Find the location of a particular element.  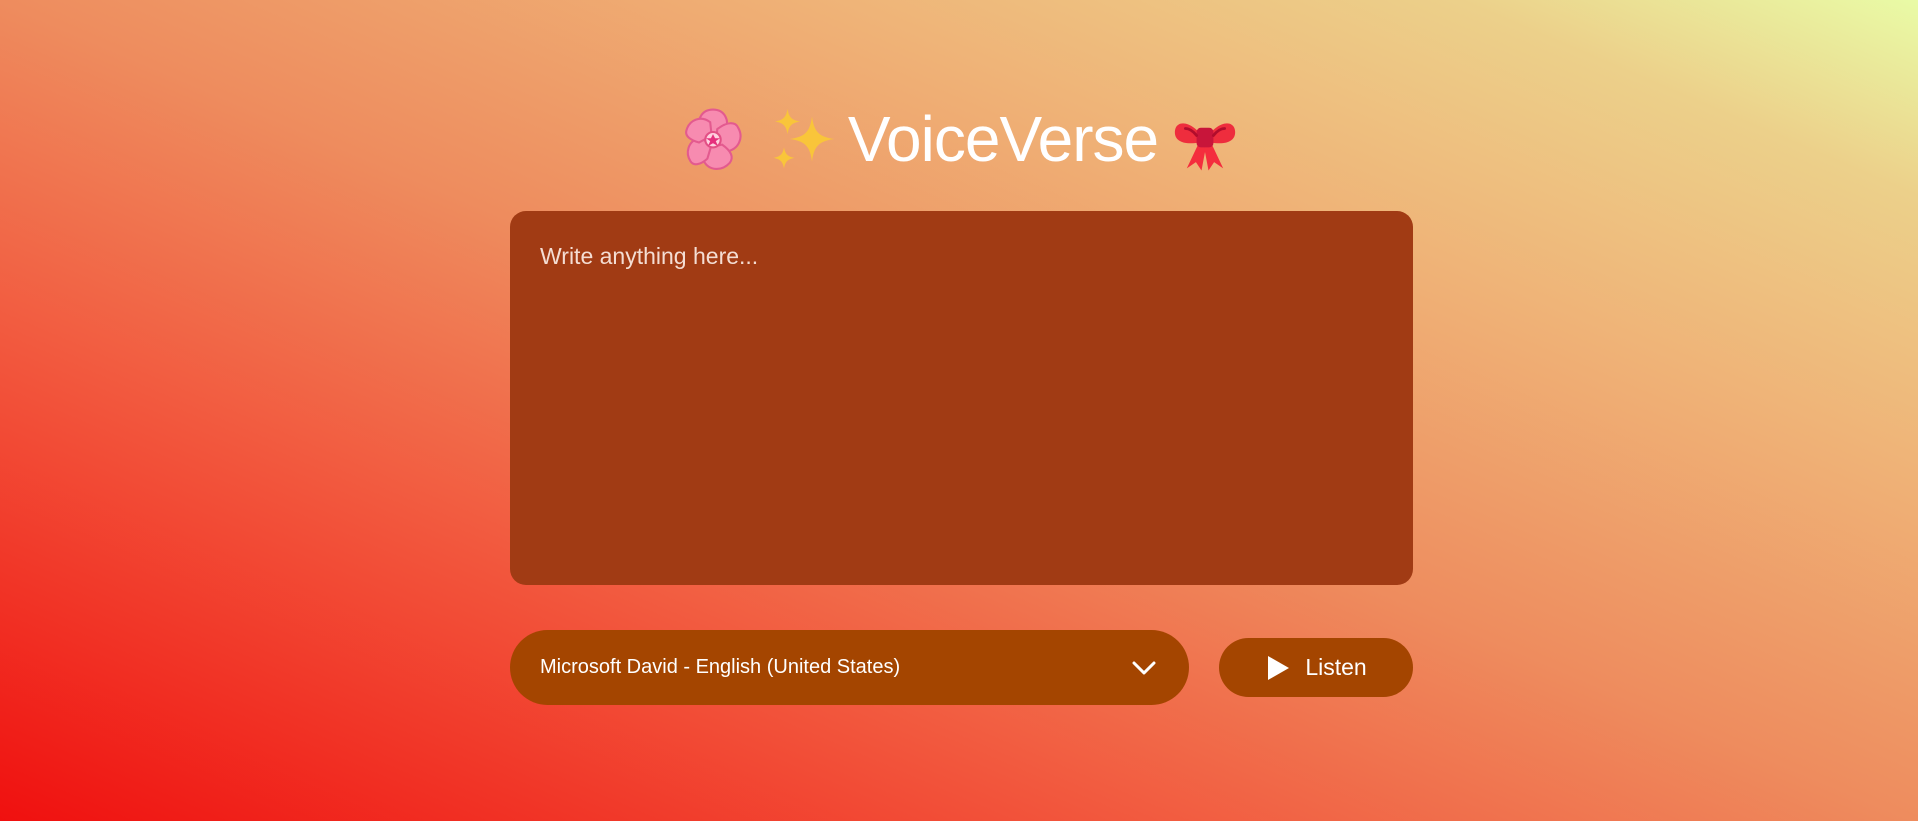

cherry-blossom-icon is located at coordinates (713, 139).